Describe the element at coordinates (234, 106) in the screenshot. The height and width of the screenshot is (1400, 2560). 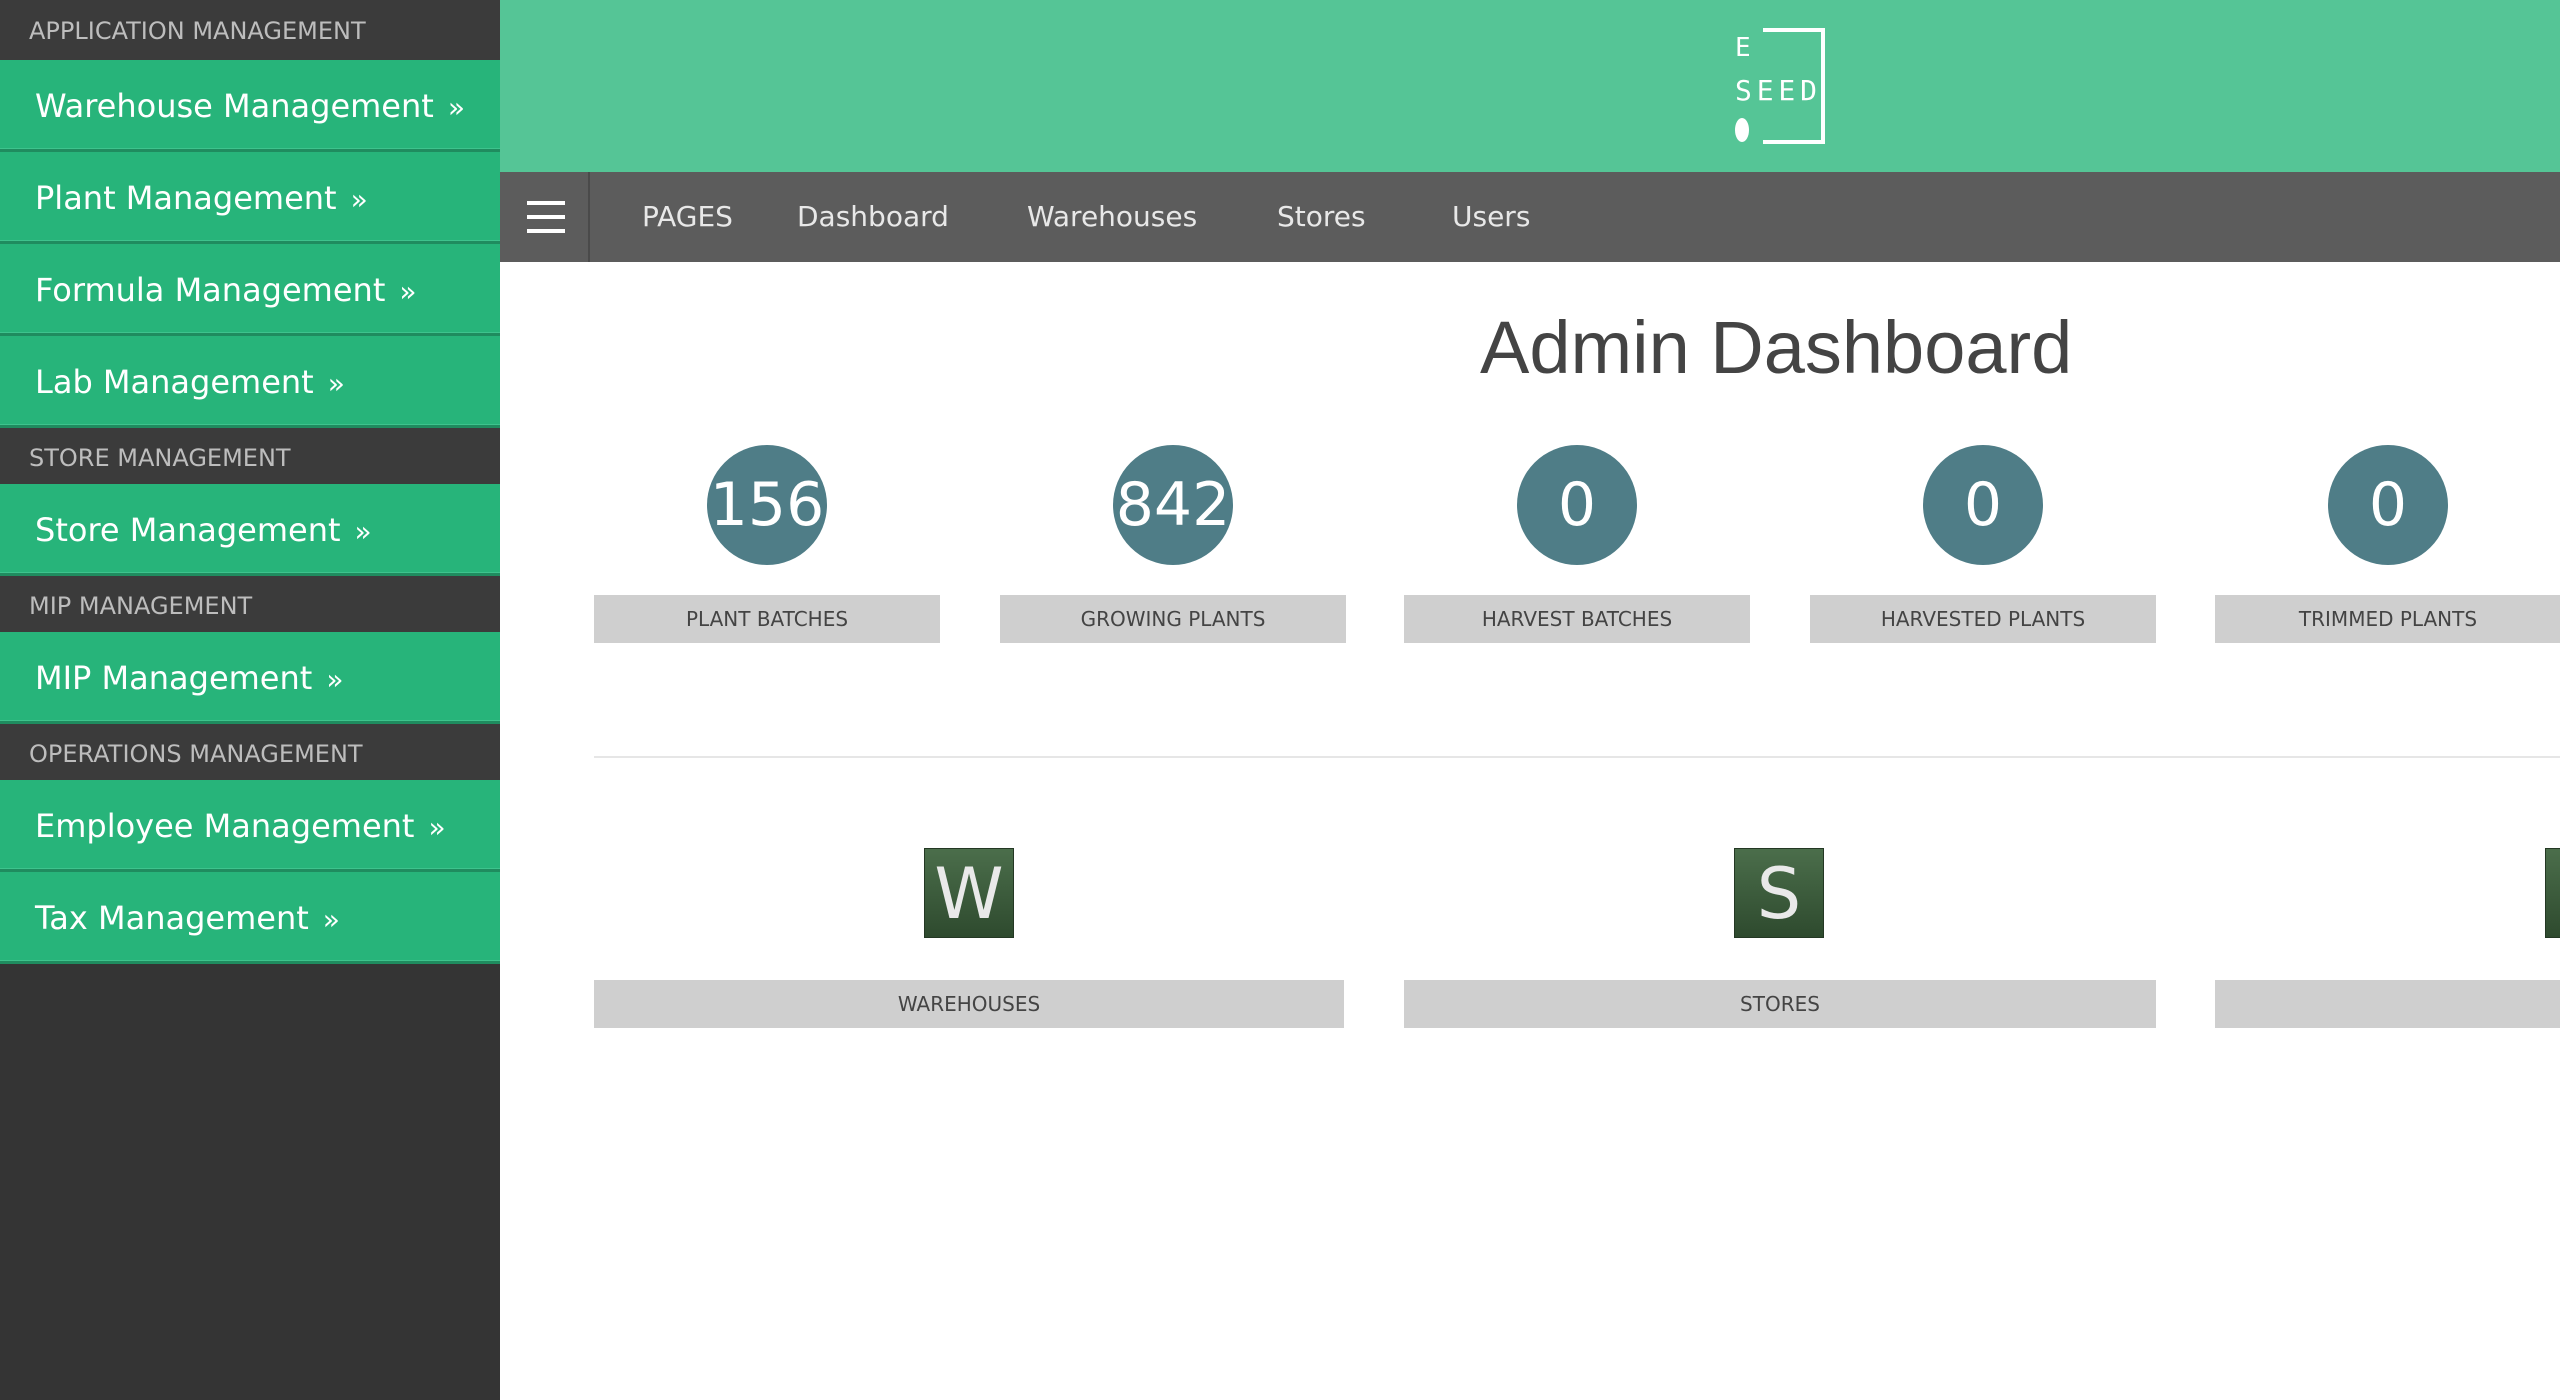
I see `sidebar-item-label: Warehouse Management` at that location.